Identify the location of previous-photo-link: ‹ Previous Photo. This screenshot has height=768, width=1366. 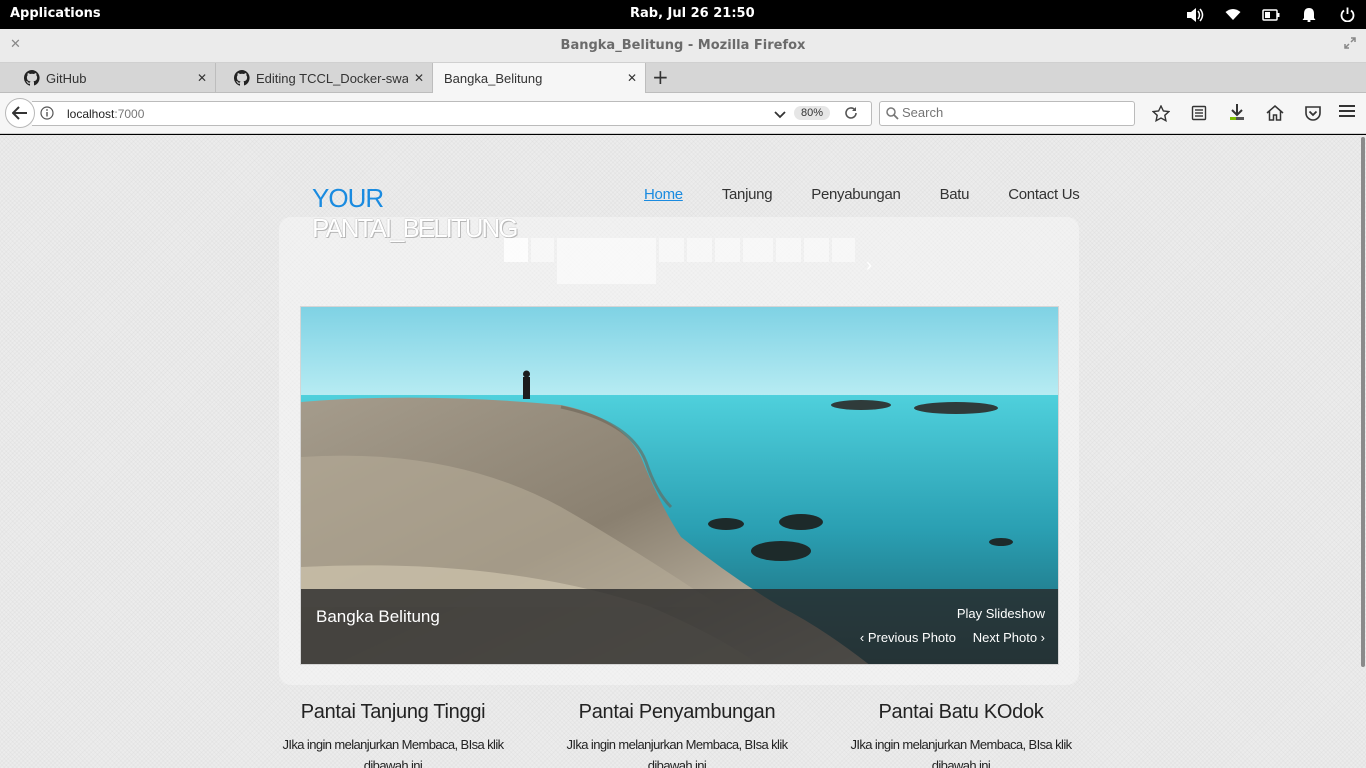
(908, 637).